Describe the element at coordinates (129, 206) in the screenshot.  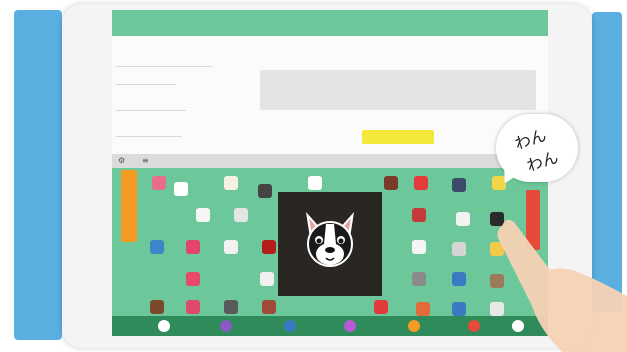
I see `category-tab-left` at that location.